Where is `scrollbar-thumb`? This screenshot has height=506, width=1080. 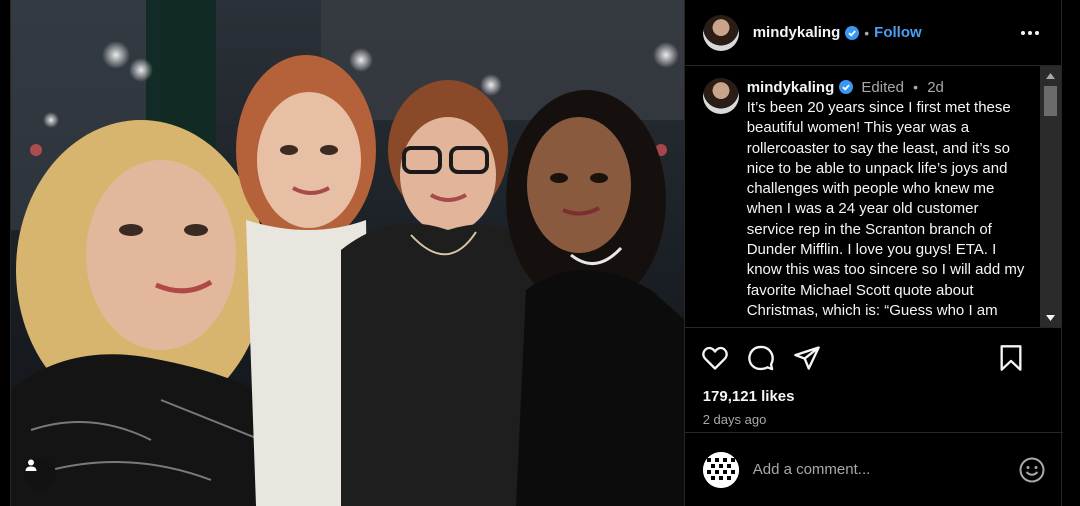 scrollbar-thumb is located at coordinates (1050, 101).